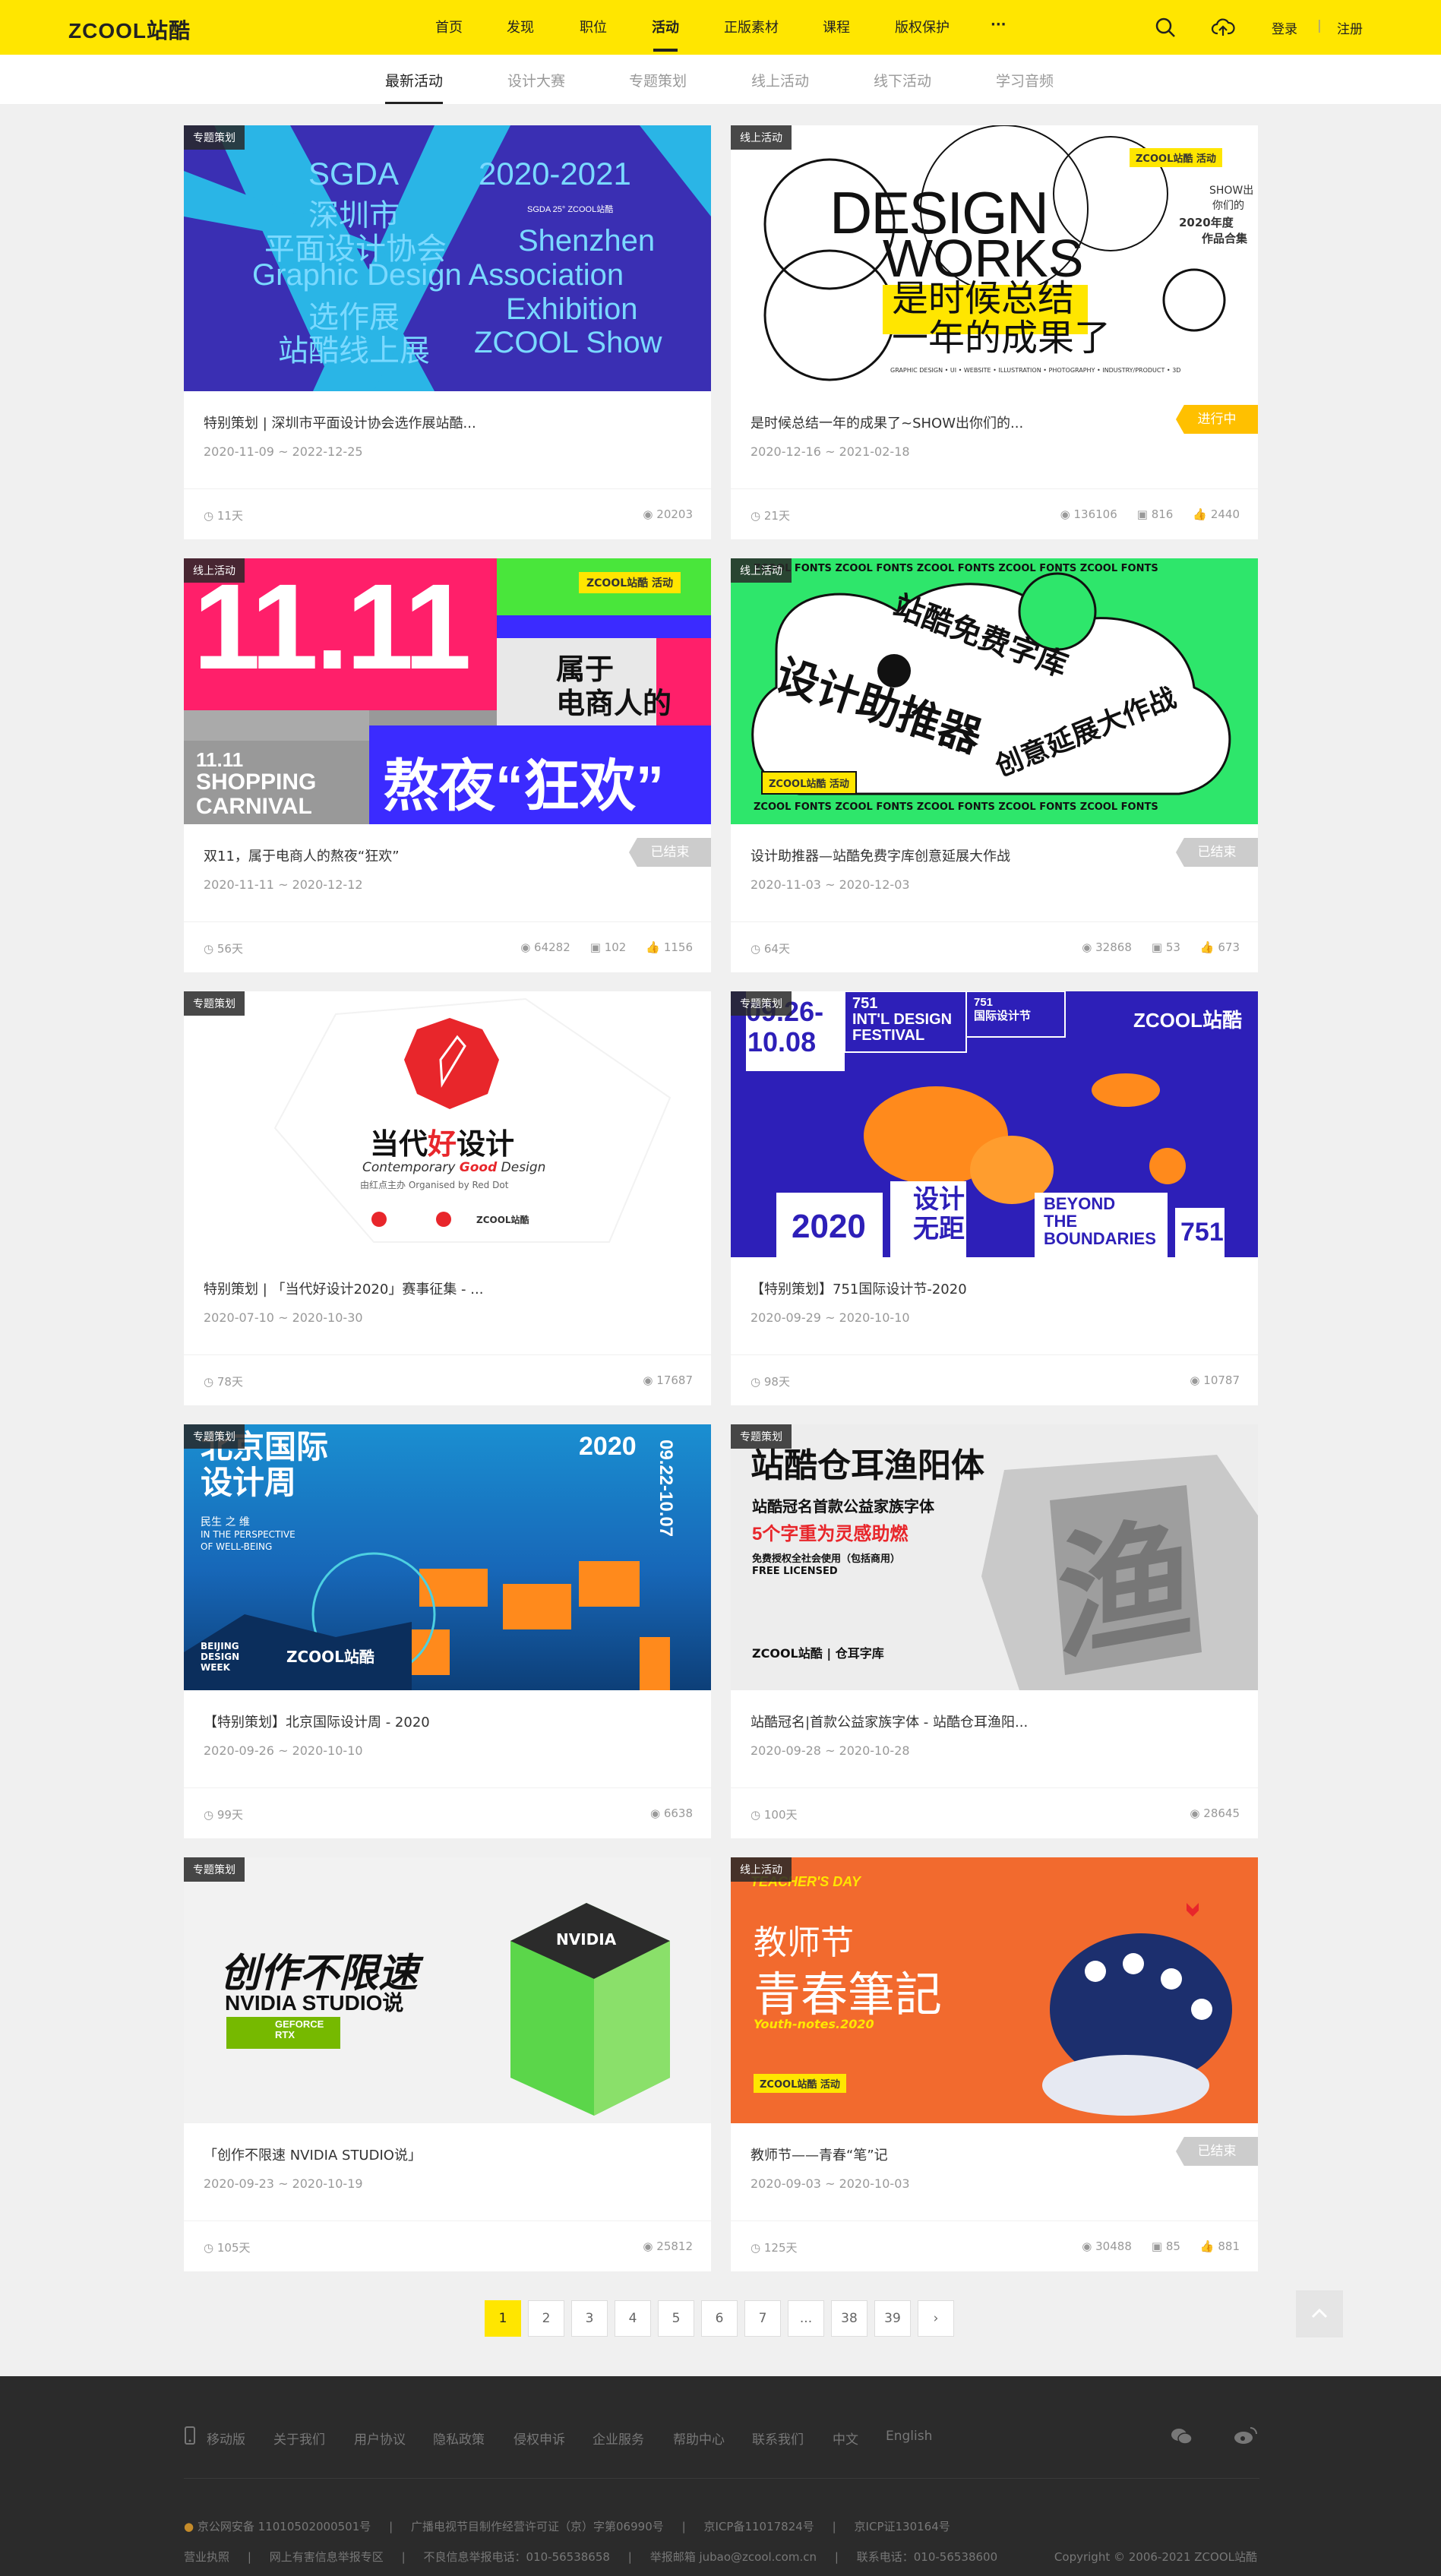  Describe the element at coordinates (416, 1721) in the screenshot. I see `event-title: 【特别策划】北京国际设计周 - 2020` at that location.